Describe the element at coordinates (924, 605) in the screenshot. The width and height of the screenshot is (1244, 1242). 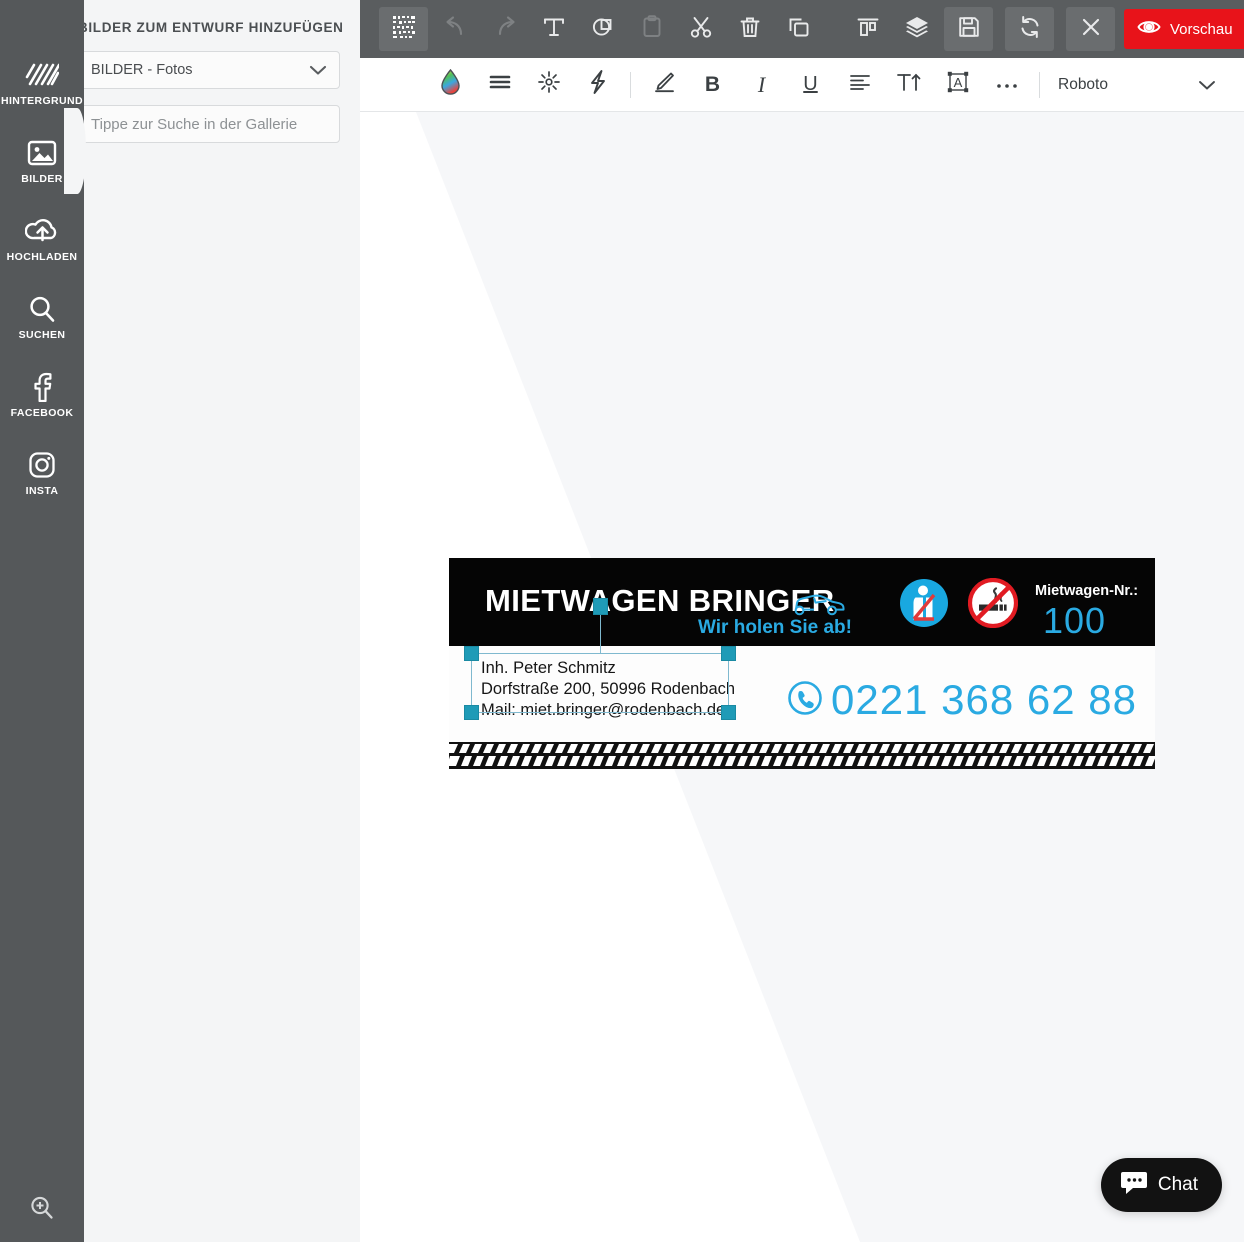
I see `seatbelt-icon` at that location.